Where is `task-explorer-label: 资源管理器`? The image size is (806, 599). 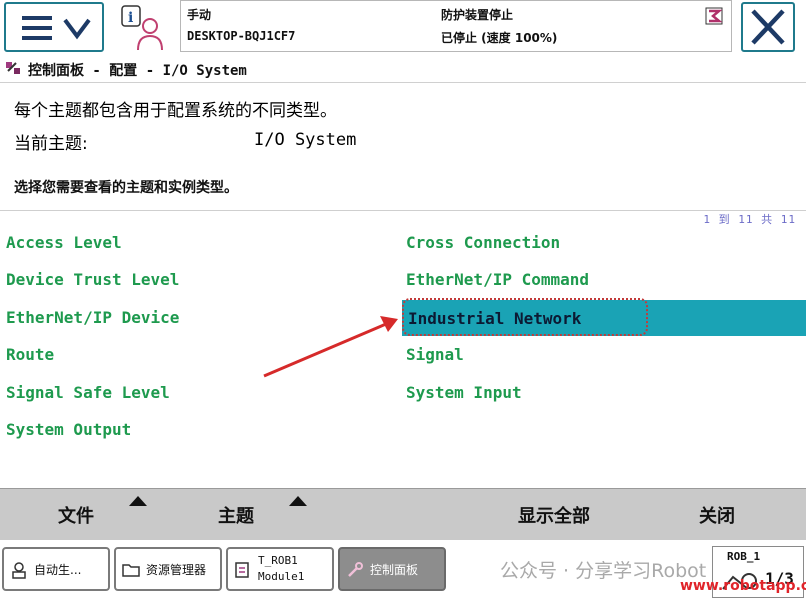
task-explorer-label: 资源管理器 is located at coordinates (176, 570).